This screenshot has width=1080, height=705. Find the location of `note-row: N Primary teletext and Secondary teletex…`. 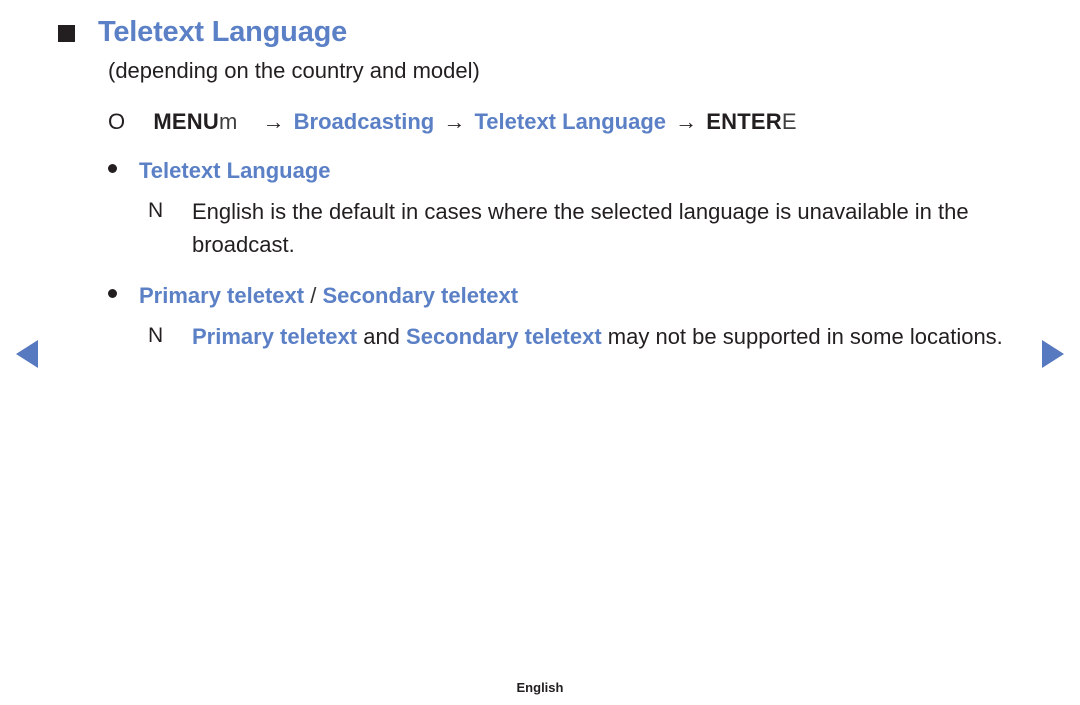

note-row: N Primary teletext and Secondary teletex… is located at coordinates (588, 337).